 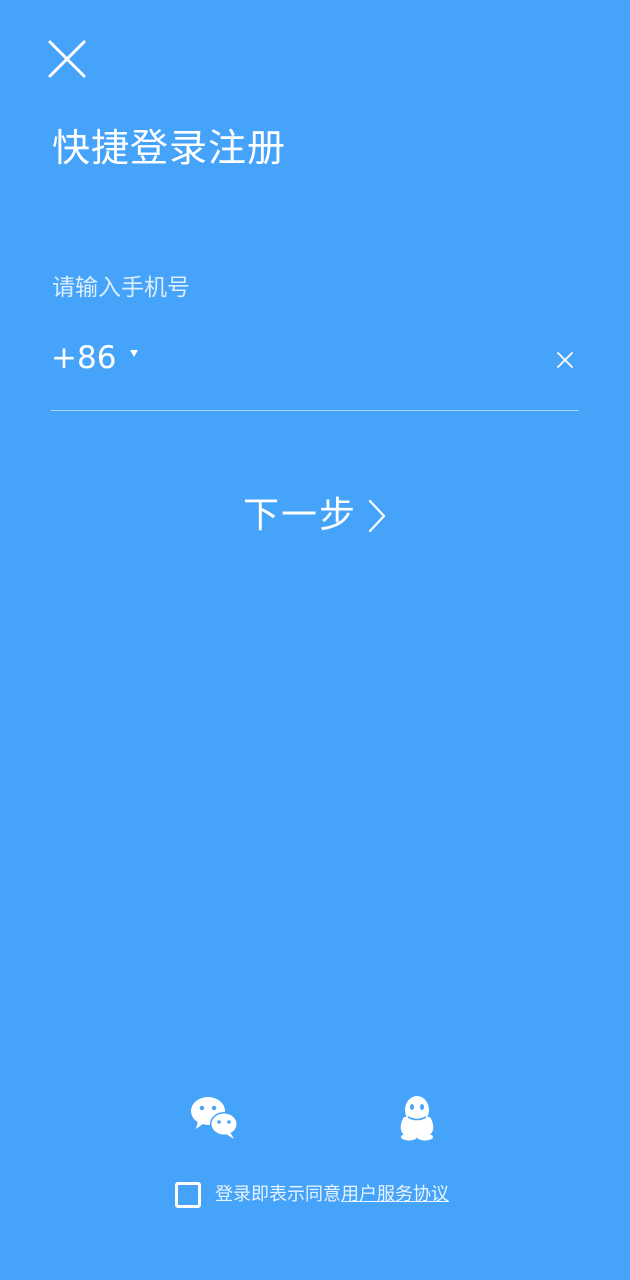 What do you see at coordinates (84, 358) in the screenshot?
I see `country-code-value: +86` at bounding box center [84, 358].